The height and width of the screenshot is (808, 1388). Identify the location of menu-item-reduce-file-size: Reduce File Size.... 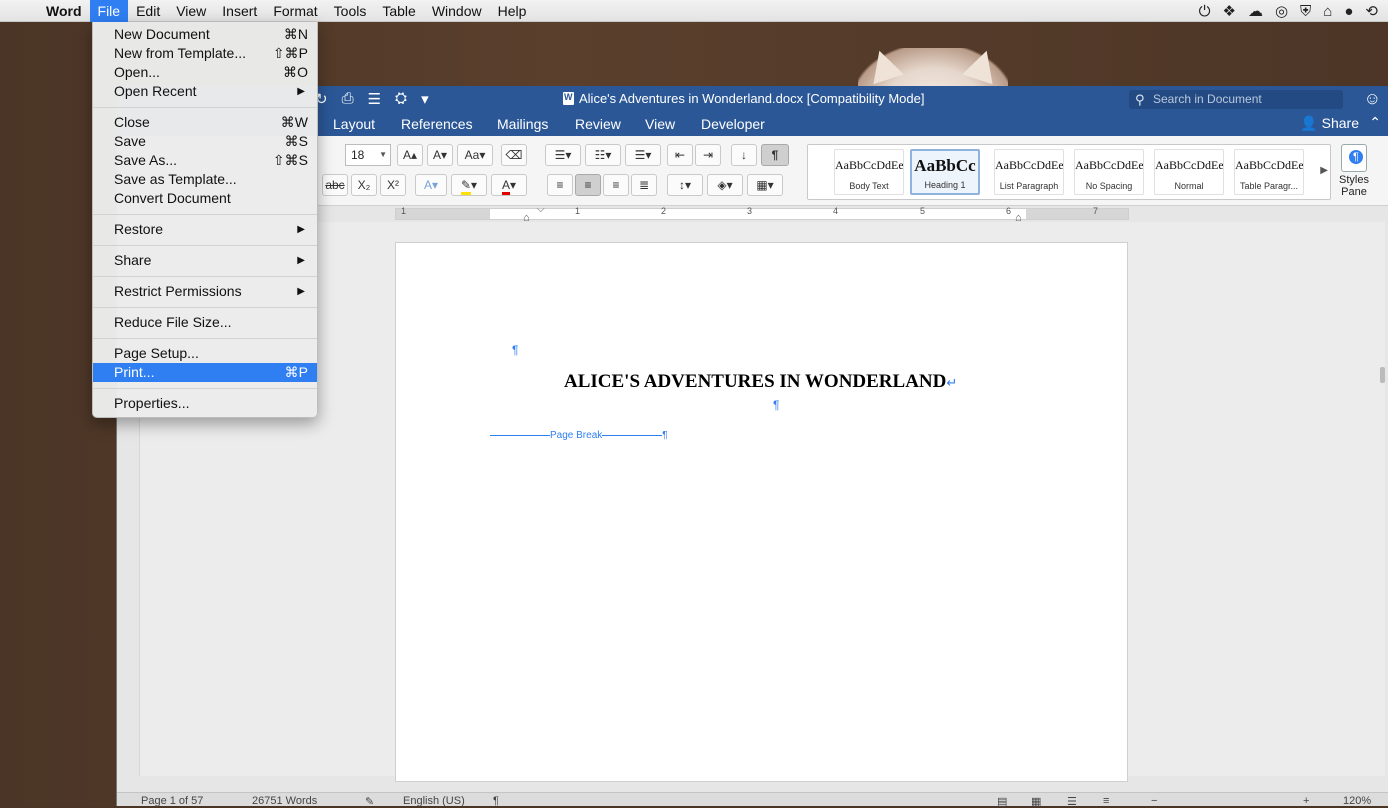
(205, 322).